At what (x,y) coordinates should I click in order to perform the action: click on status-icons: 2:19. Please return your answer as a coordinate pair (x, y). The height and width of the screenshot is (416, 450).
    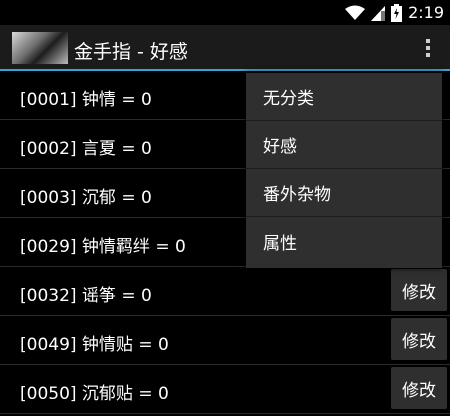
    Looking at the image, I should click on (397, 12).